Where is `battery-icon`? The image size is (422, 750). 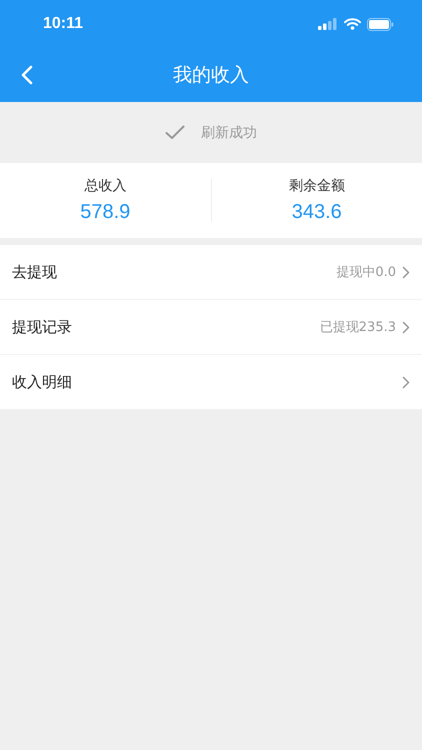 battery-icon is located at coordinates (380, 24).